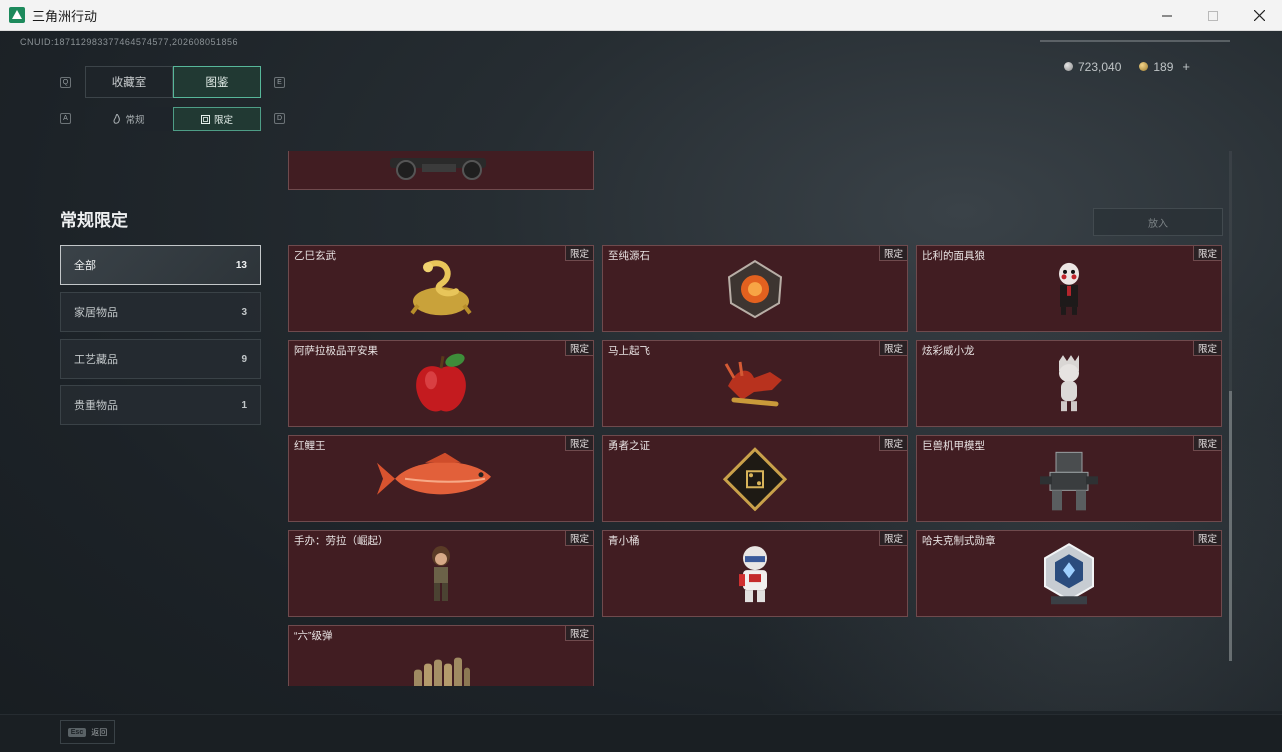  I want to click on item-card: “六”级弹 限定, so click(441, 655).